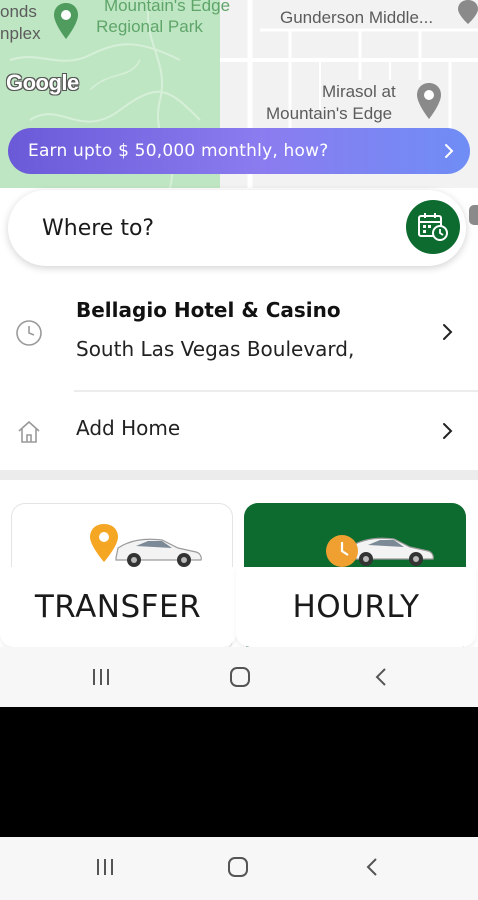  I want to click on map-label-park-top: Mountain's Edge, so click(167, 7).